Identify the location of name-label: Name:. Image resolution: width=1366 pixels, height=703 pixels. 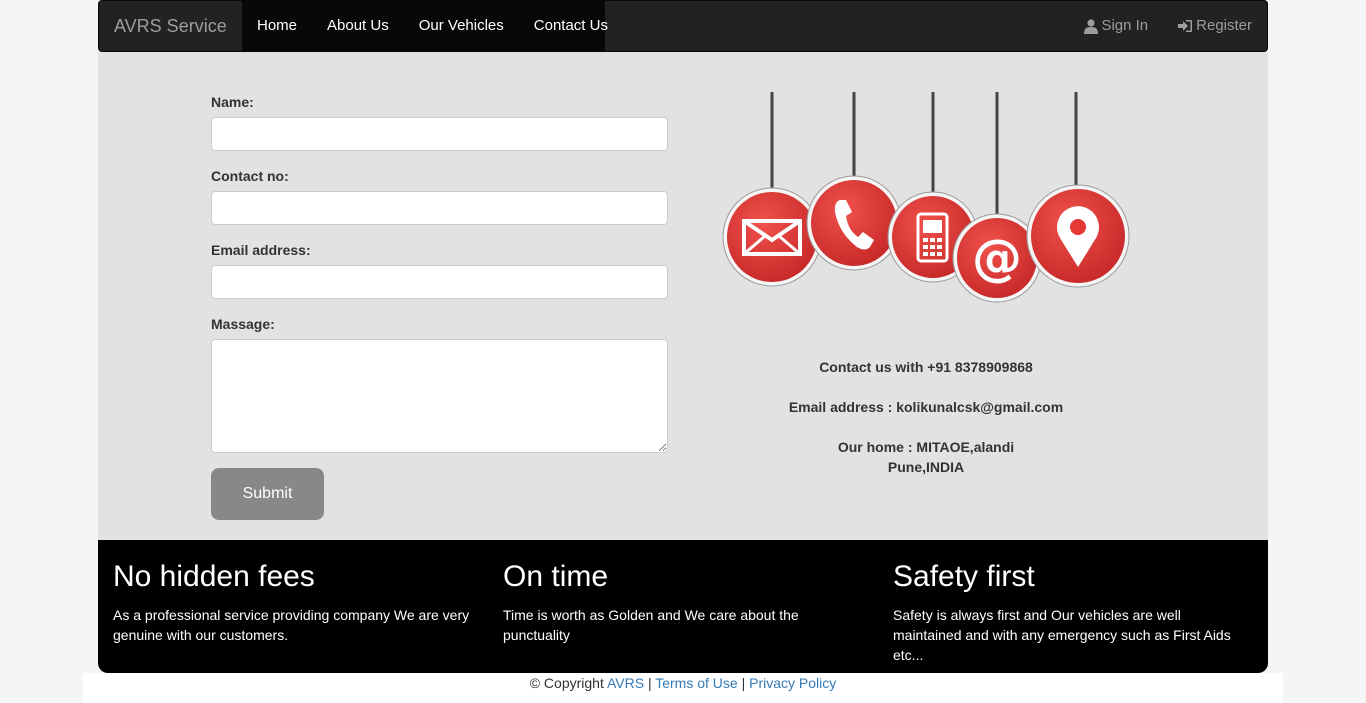
(232, 102).